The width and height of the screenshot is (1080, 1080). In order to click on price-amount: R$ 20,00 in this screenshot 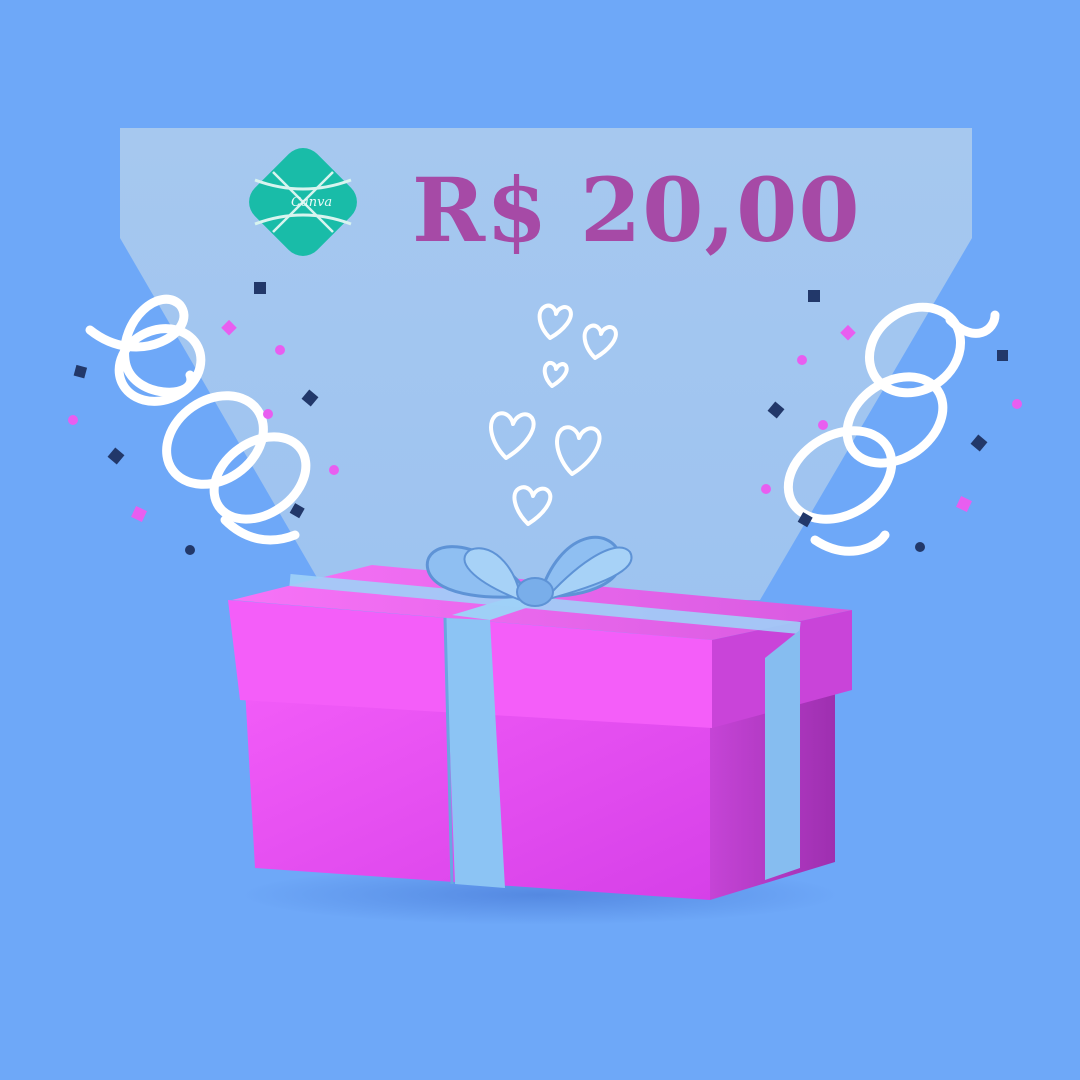, I will do `click(636, 210)`.